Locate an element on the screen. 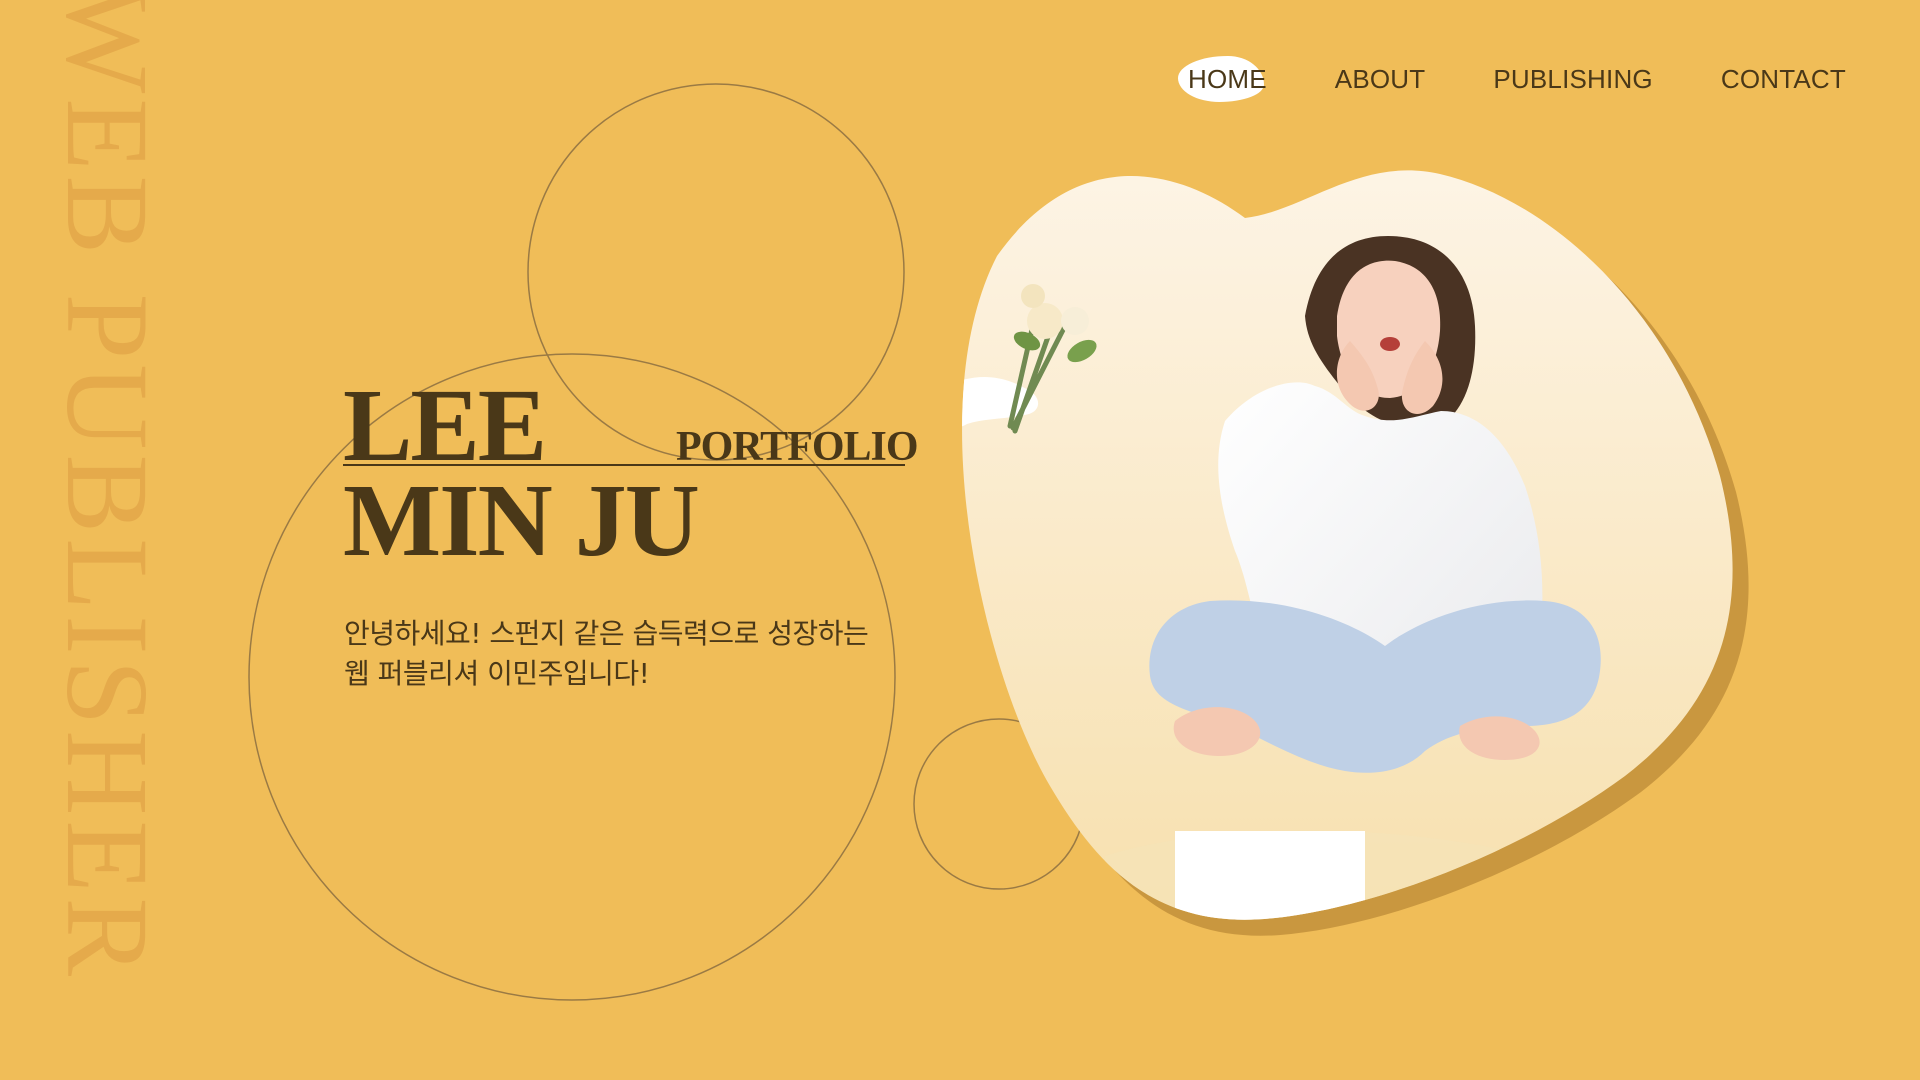 Image resolution: width=1920 pixels, height=1080 pixels. mouth is located at coordinates (1390, 344).